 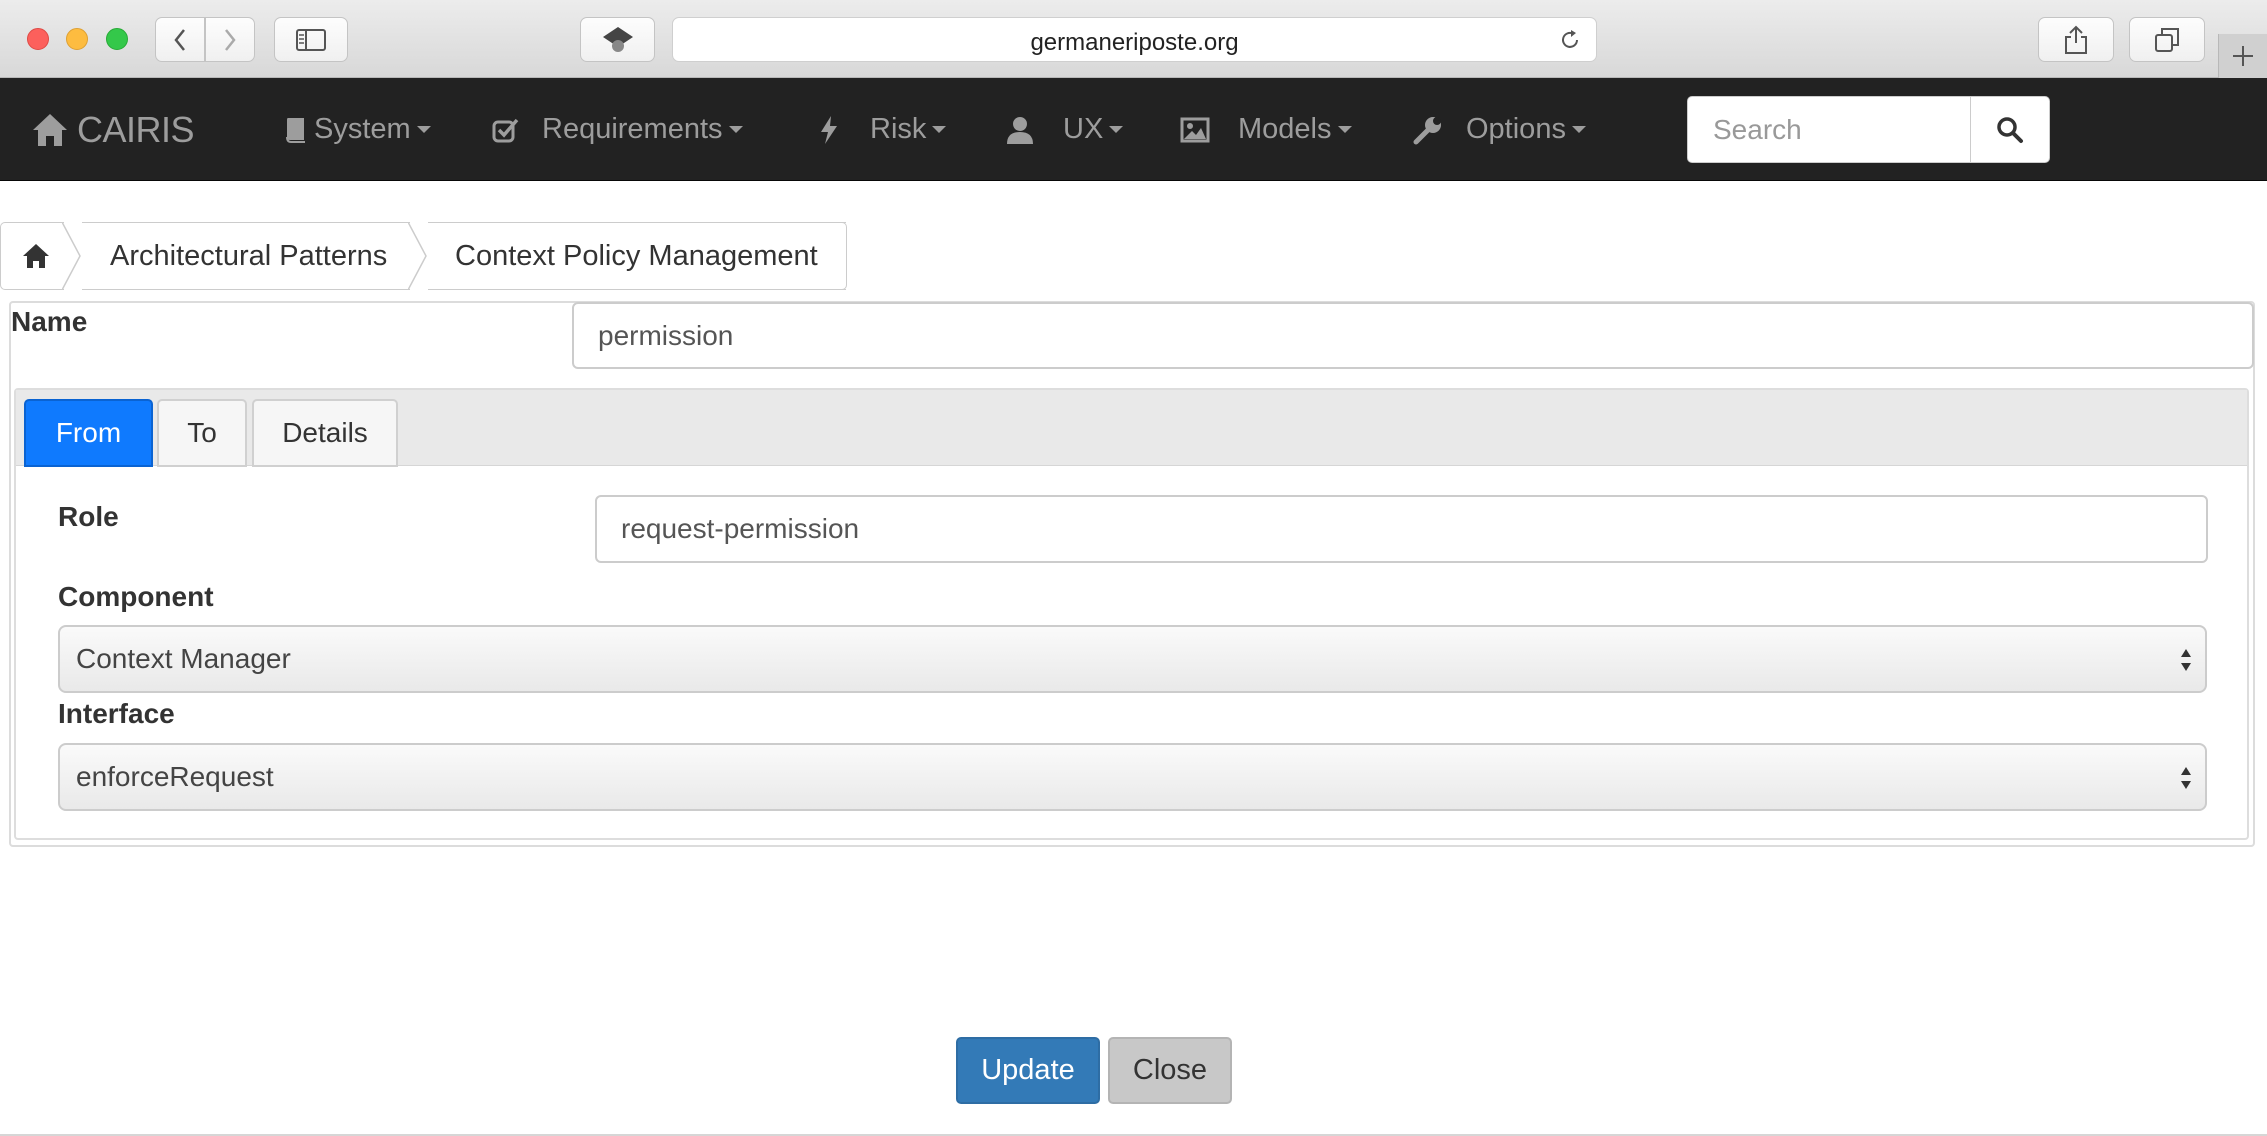 I want to click on back-button, so click(x=180, y=39).